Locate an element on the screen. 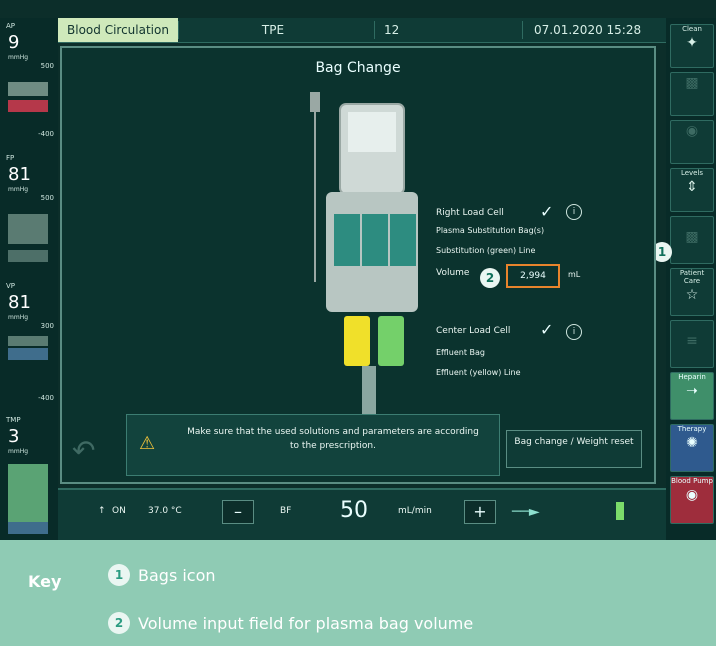  annotation-marker-2: 2 is located at coordinates (490, 278).